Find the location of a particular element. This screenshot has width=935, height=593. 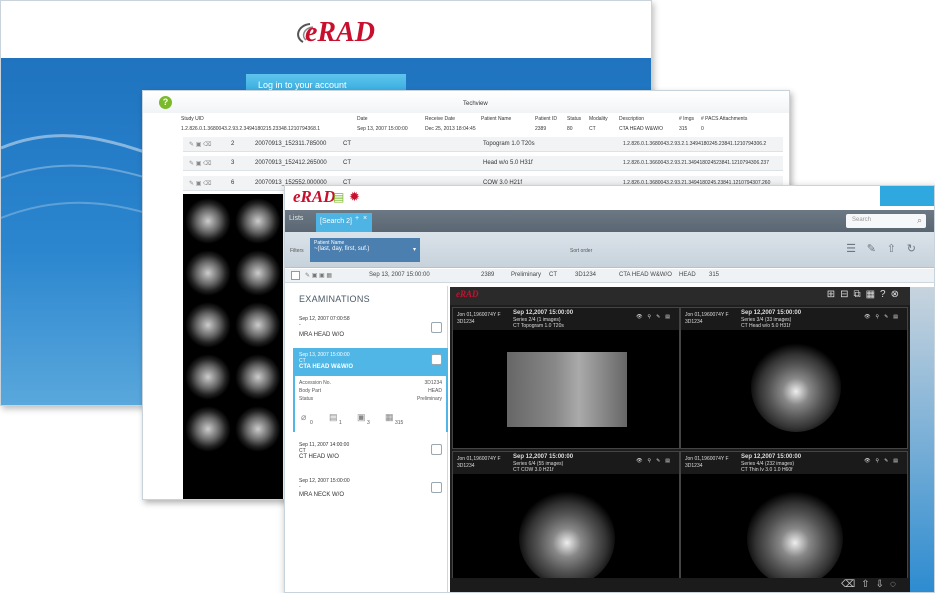

vp-description: CT Head w/o 5.0 H31f is located at coordinates (766, 326).